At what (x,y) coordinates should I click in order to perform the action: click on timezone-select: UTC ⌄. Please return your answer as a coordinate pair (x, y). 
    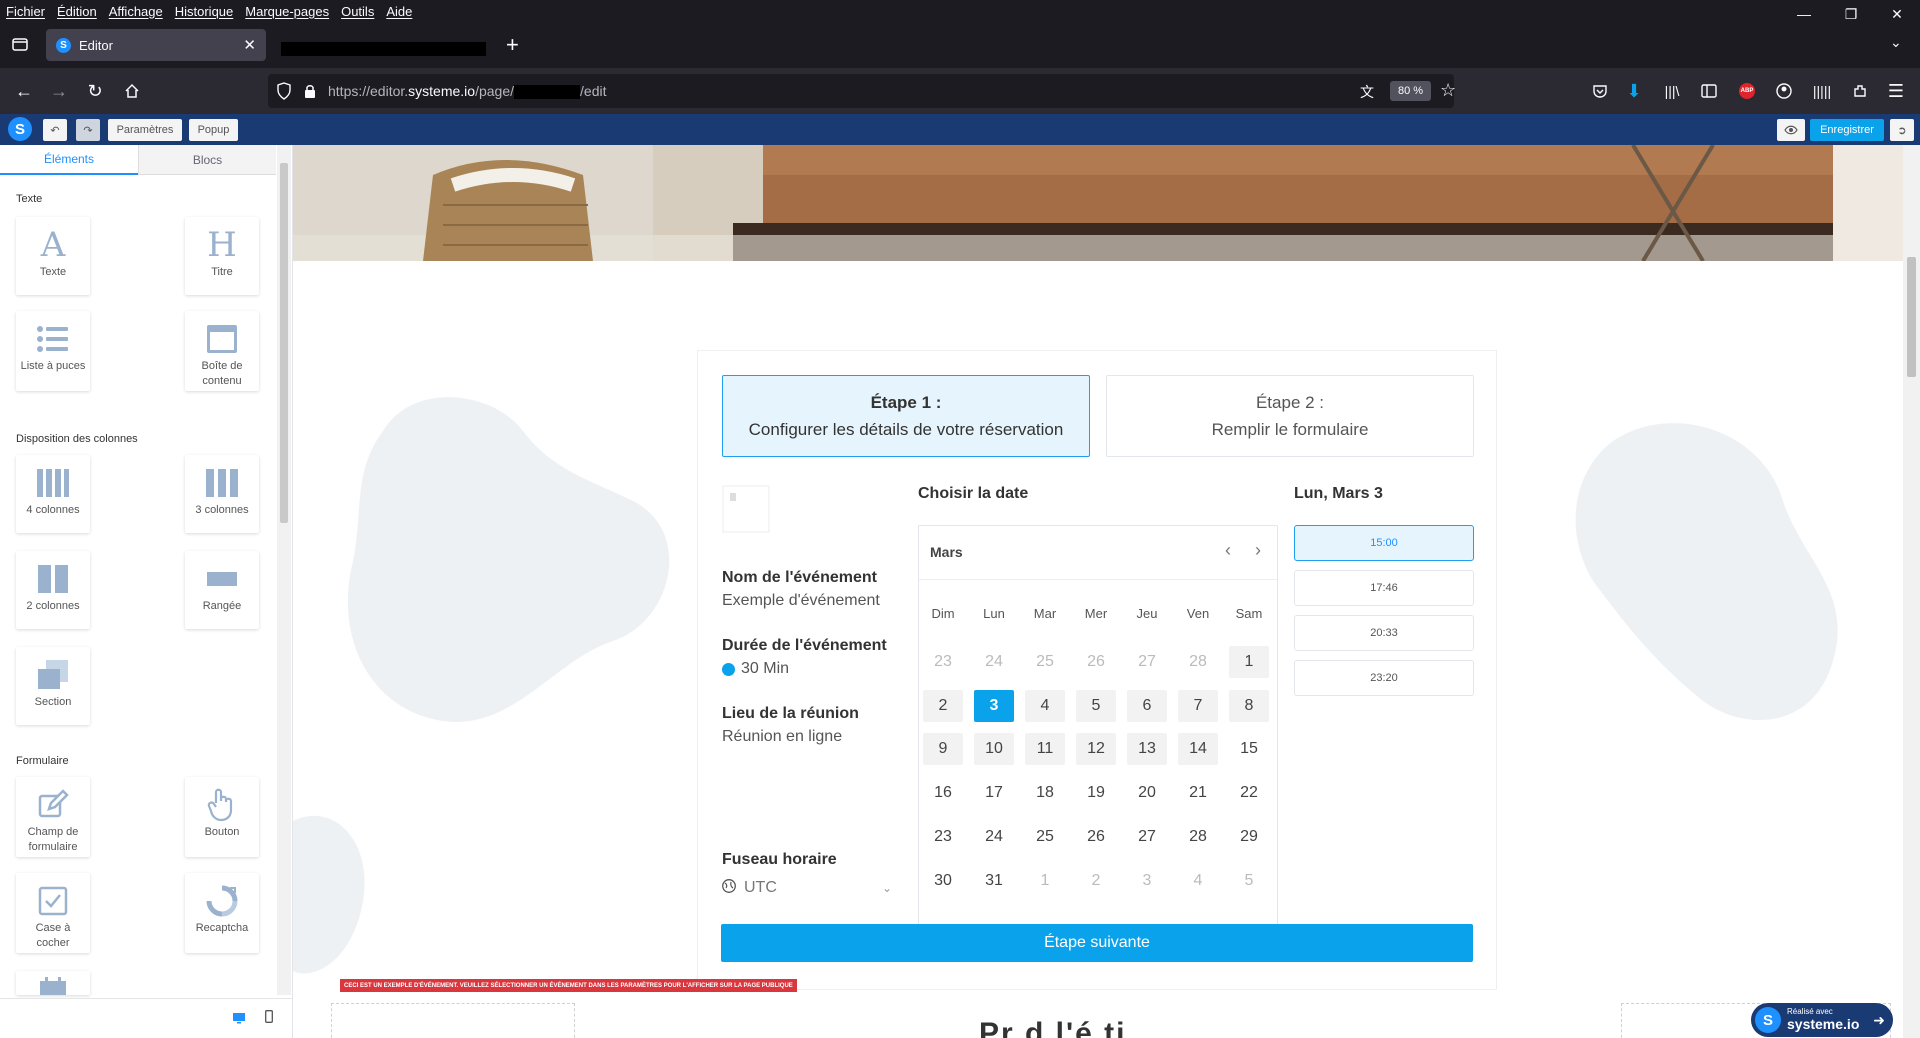
    Looking at the image, I should click on (807, 888).